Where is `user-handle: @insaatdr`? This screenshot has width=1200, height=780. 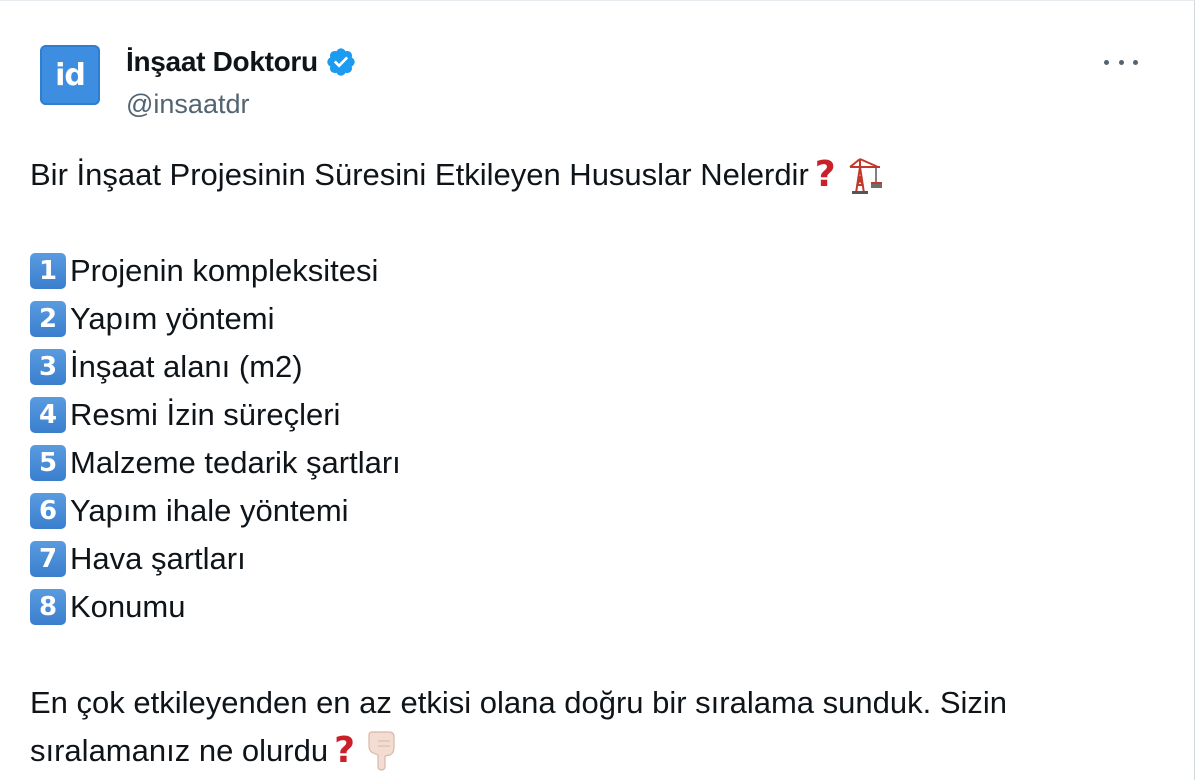
user-handle: @insaatdr is located at coordinates (241, 104).